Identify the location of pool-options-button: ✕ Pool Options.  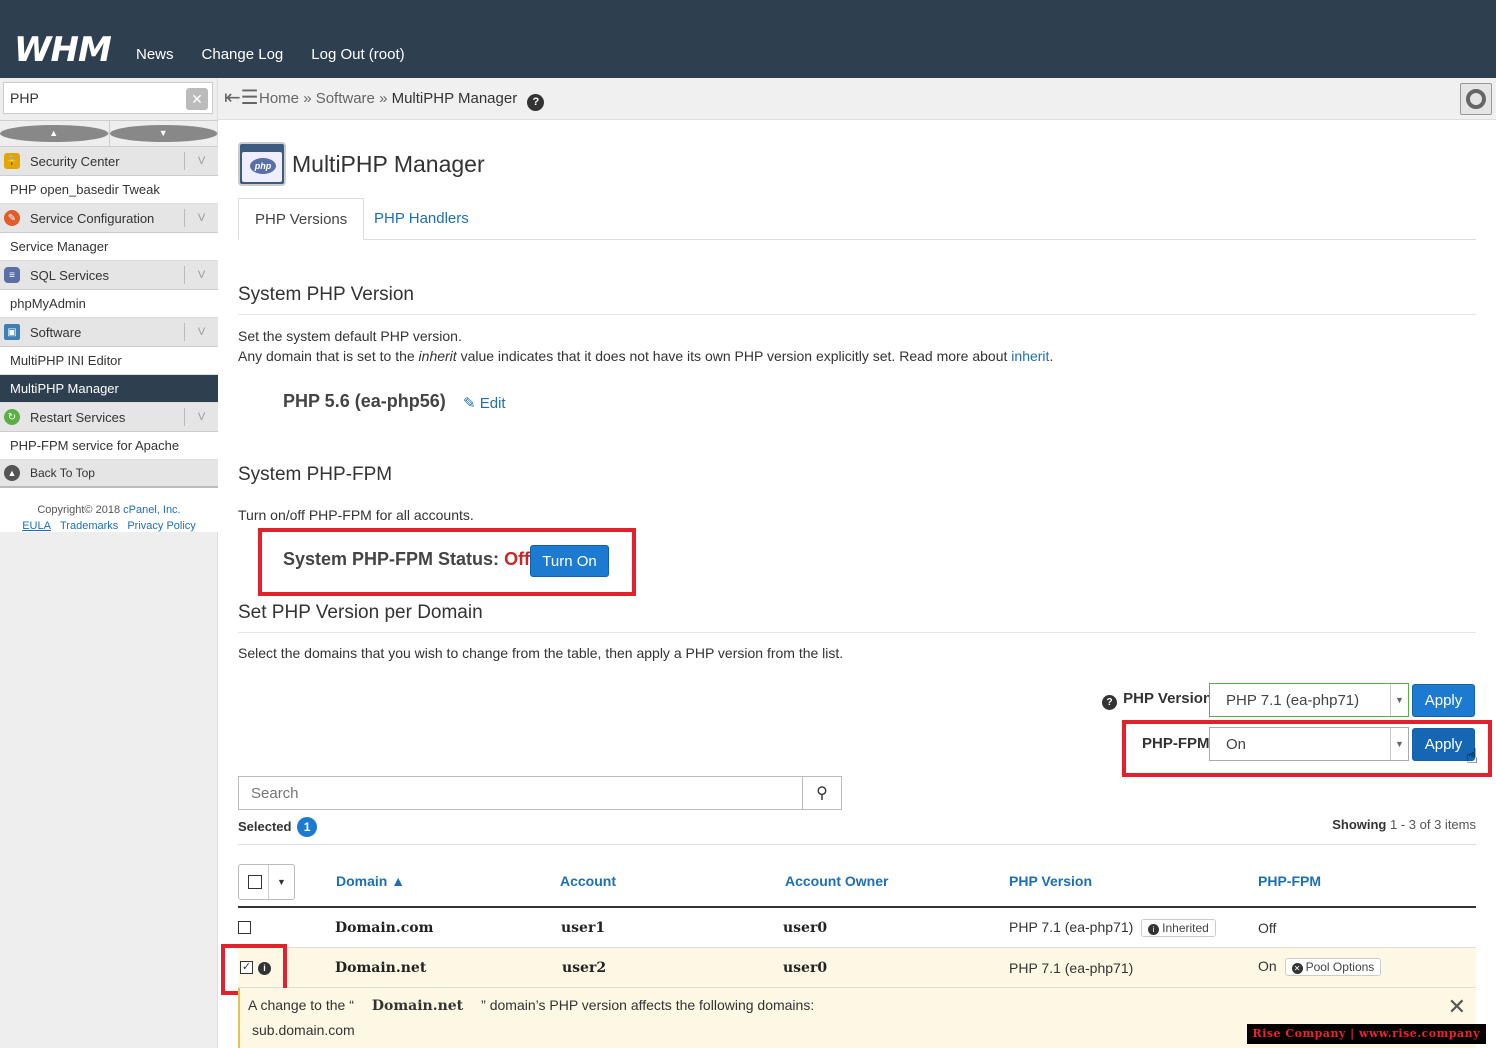
(1333, 967).